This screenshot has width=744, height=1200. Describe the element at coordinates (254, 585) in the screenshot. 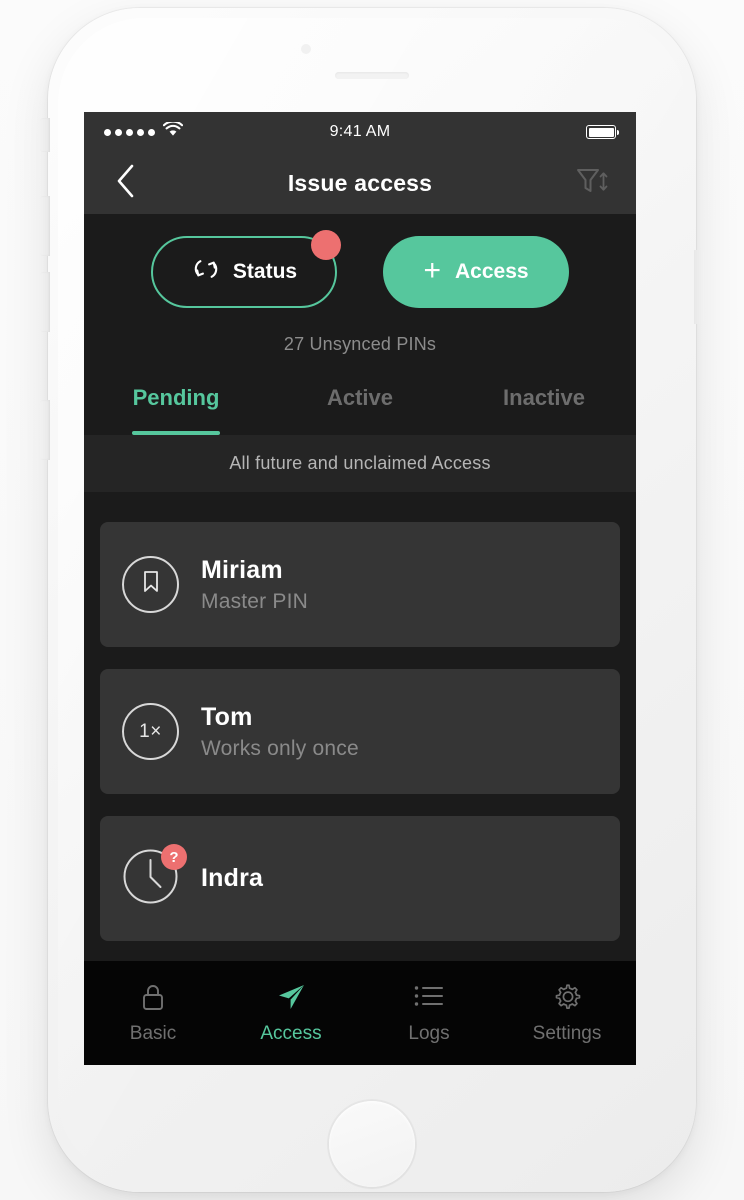

I see `list-item-text: Miriam Master PIN` at that location.